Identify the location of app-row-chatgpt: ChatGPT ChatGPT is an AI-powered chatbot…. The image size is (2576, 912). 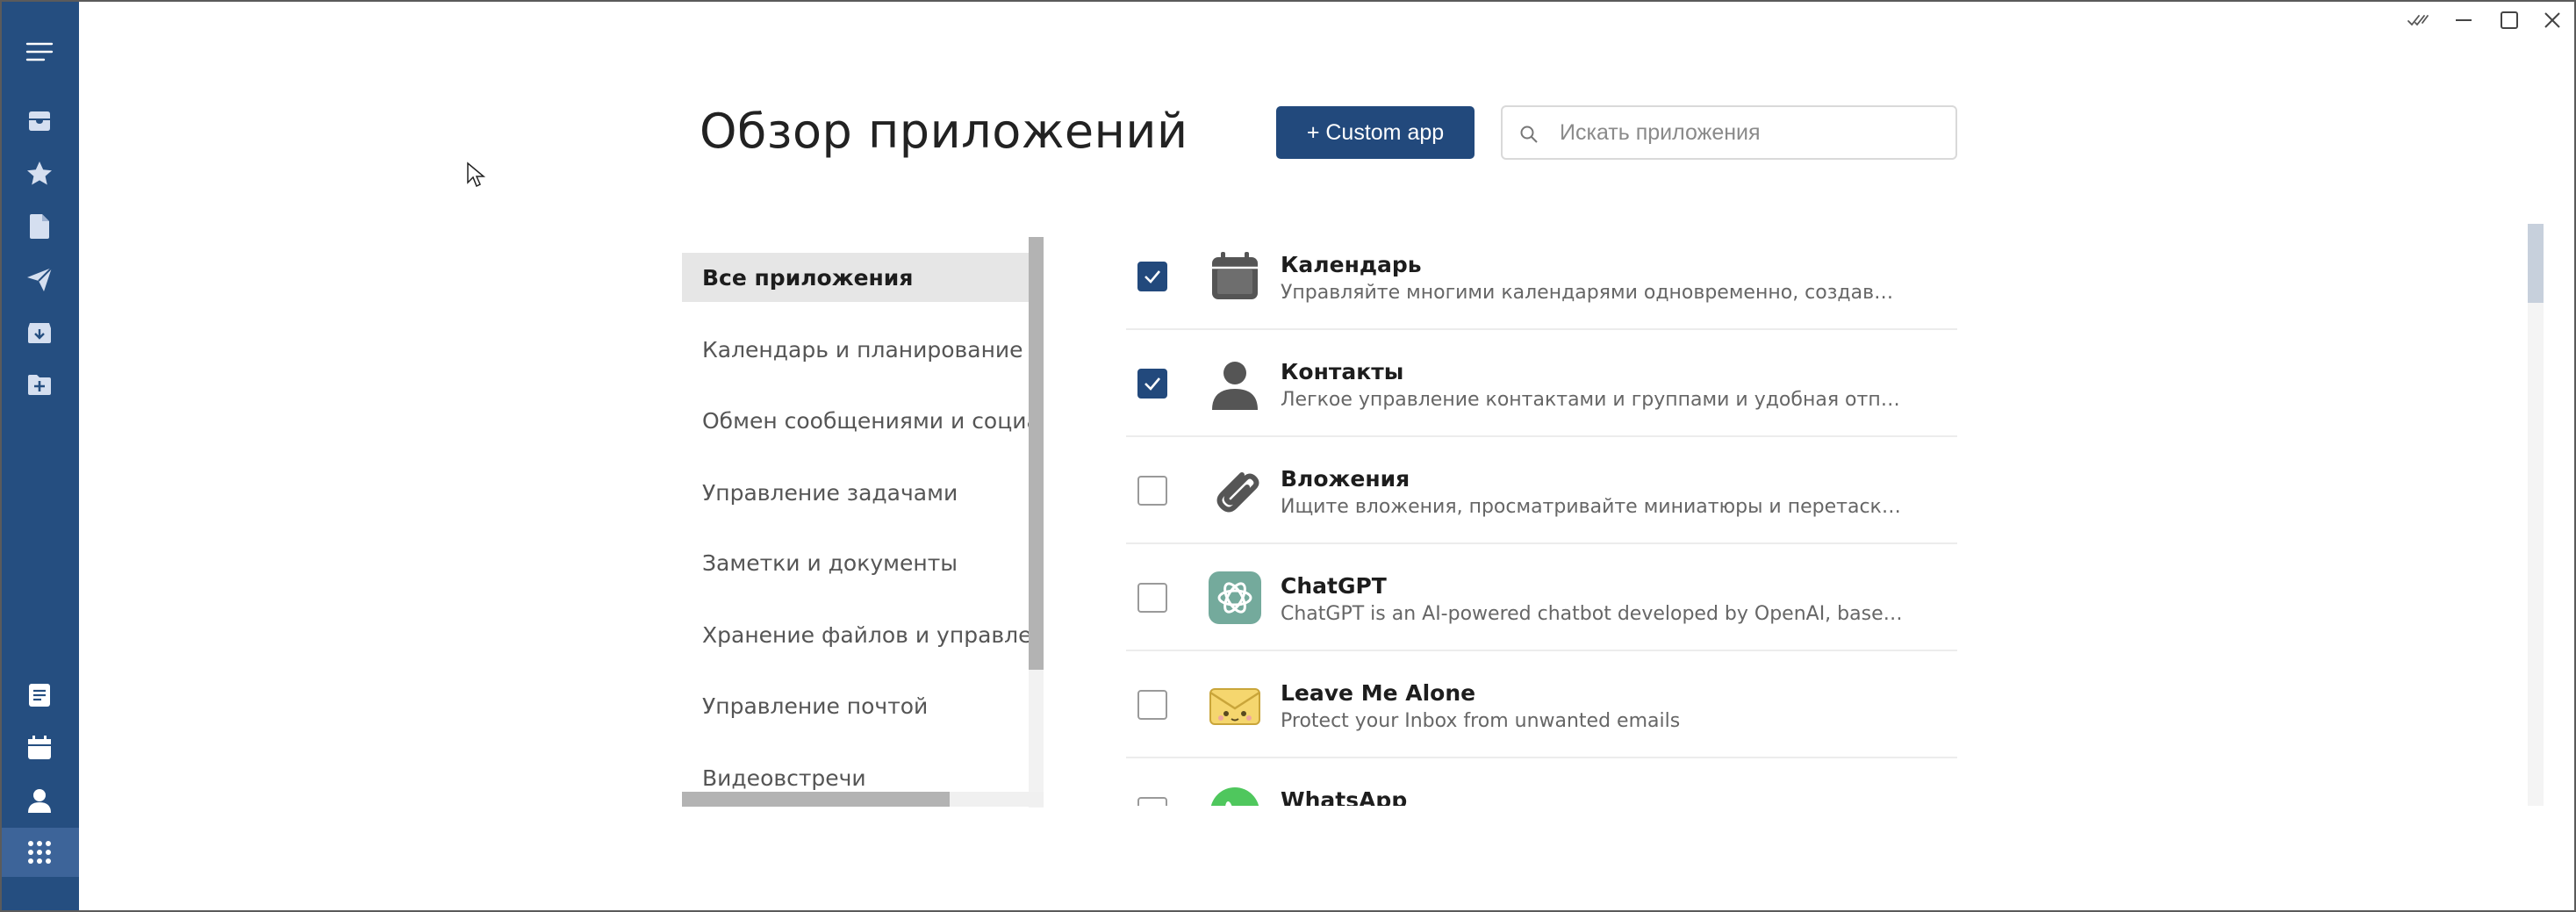
(1541, 598).